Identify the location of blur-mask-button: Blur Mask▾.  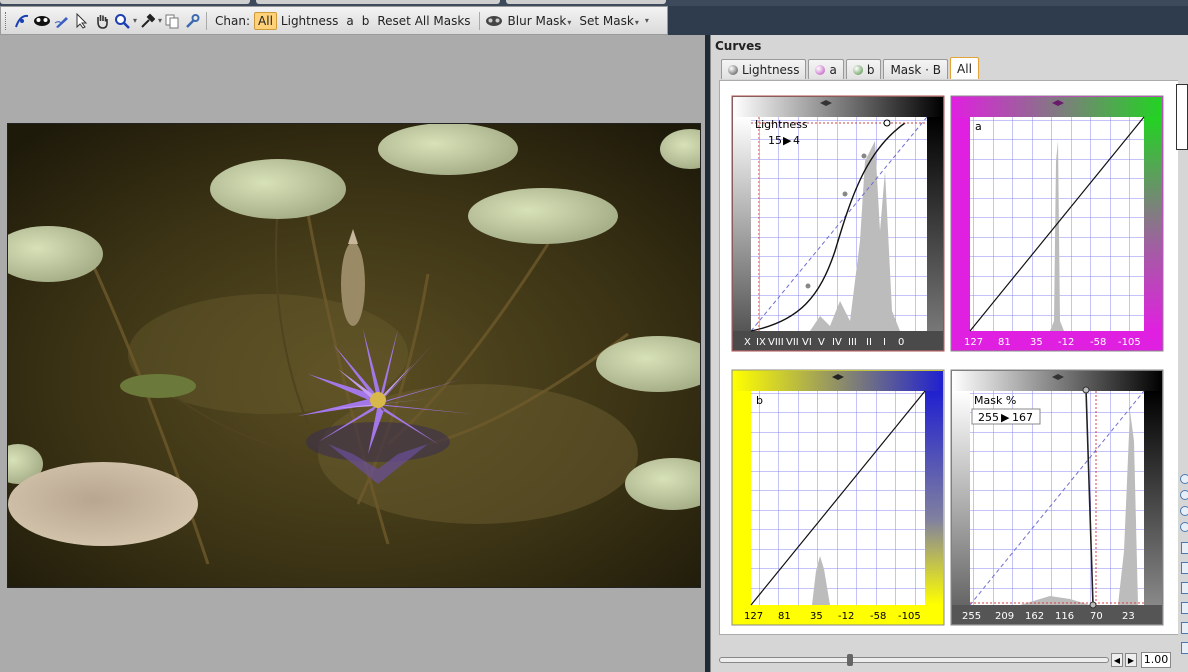
(540, 21).